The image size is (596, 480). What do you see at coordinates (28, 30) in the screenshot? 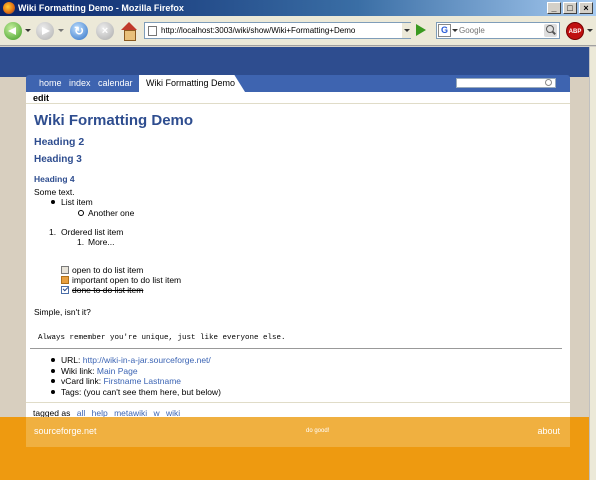
I see `back-history-dropdown-icon` at bounding box center [28, 30].